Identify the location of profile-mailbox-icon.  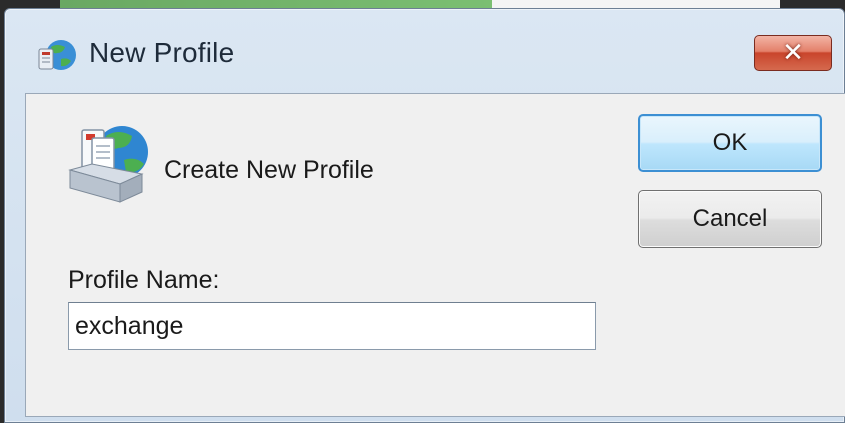
(108, 164).